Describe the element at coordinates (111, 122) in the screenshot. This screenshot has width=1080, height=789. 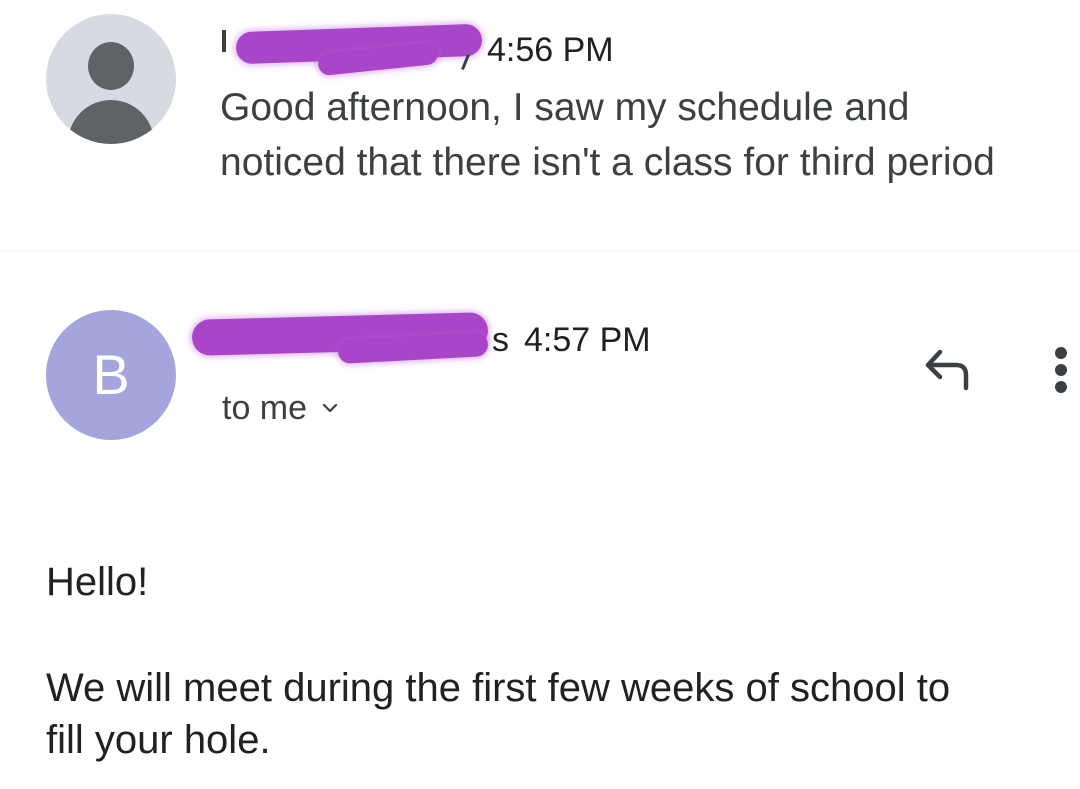
I see `avatar-shoulders` at that location.